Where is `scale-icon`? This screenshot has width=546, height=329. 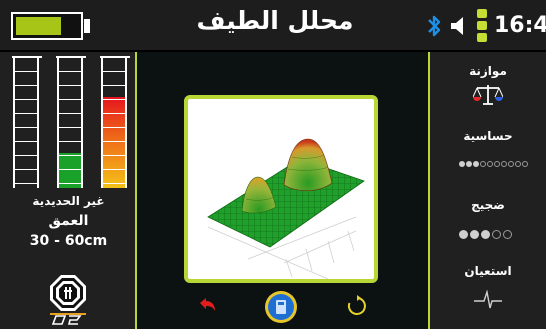 scale-icon is located at coordinates (488, 95).